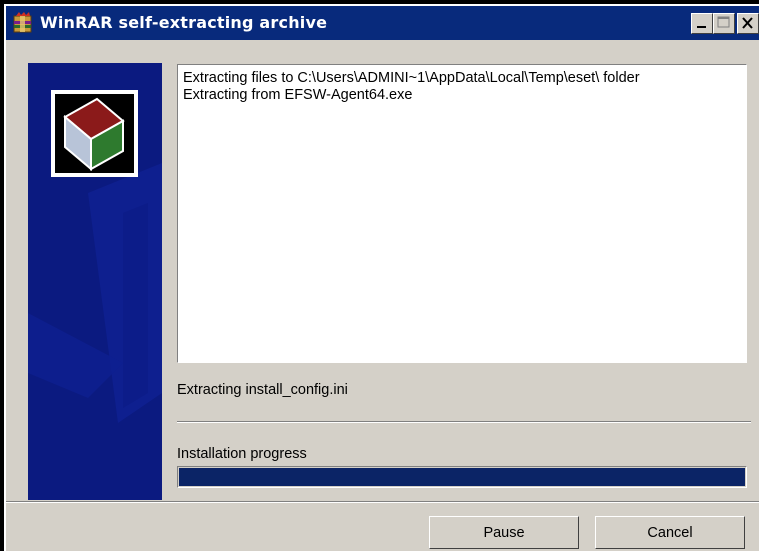 Image resolution: width=759 pixels, height=551 pixels. Describe the element at coordinates (701, 27) in the screenshot. I see `minimize-icon` at that location.